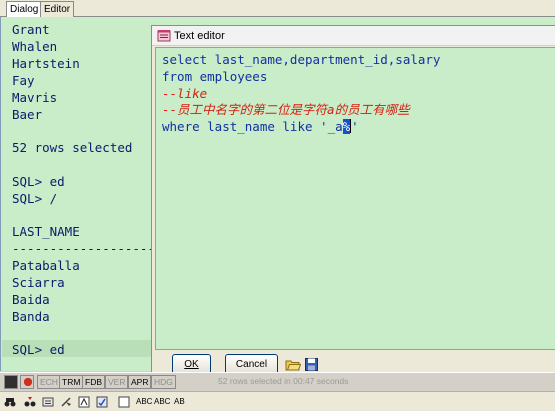 This screenshot has width=555, height=411. What do you see at coordinates (124, 402) in the screenshot?
I see `case-icon` at bounding box center [124, 402].